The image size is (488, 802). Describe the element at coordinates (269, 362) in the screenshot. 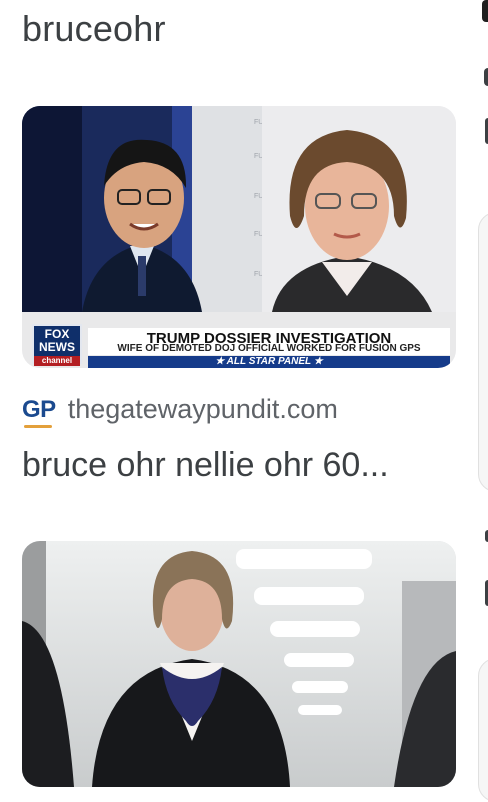

I see `chyron-panel: ★ ALL STAR PANEL ★` at that location.